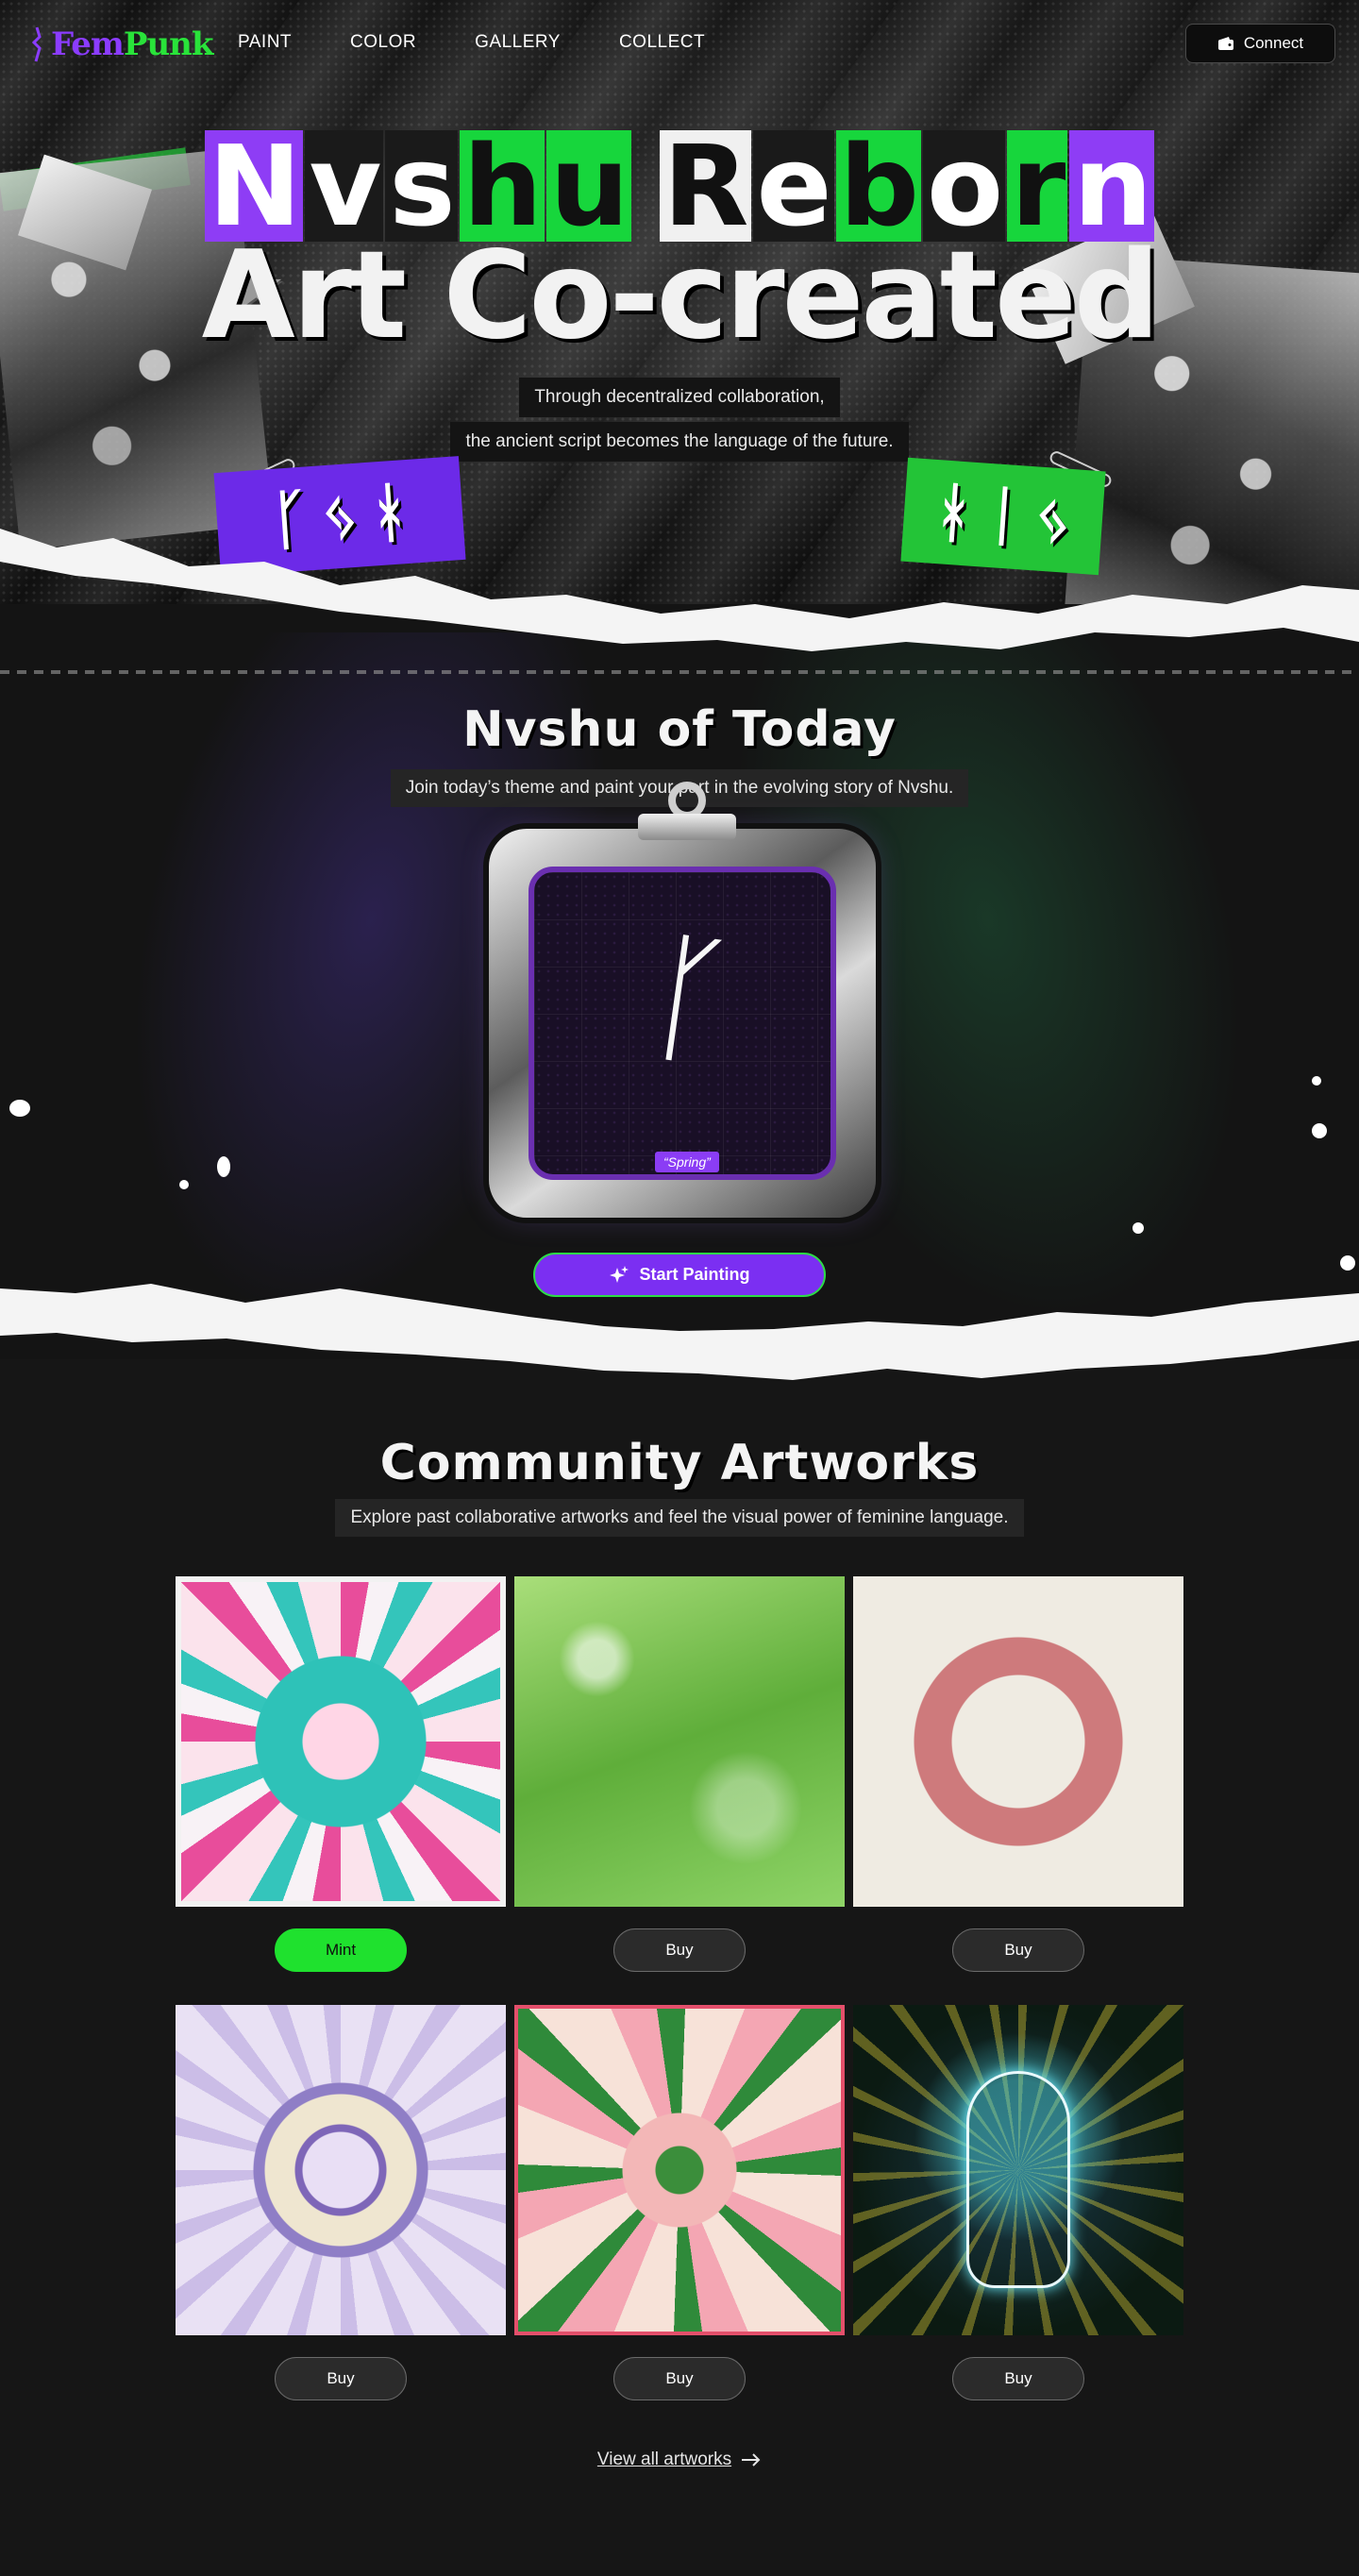 This screenshot has height=2576, width=1359. I want to click on today-canvas: ᚴ “Spring”, so click(682, 1024).